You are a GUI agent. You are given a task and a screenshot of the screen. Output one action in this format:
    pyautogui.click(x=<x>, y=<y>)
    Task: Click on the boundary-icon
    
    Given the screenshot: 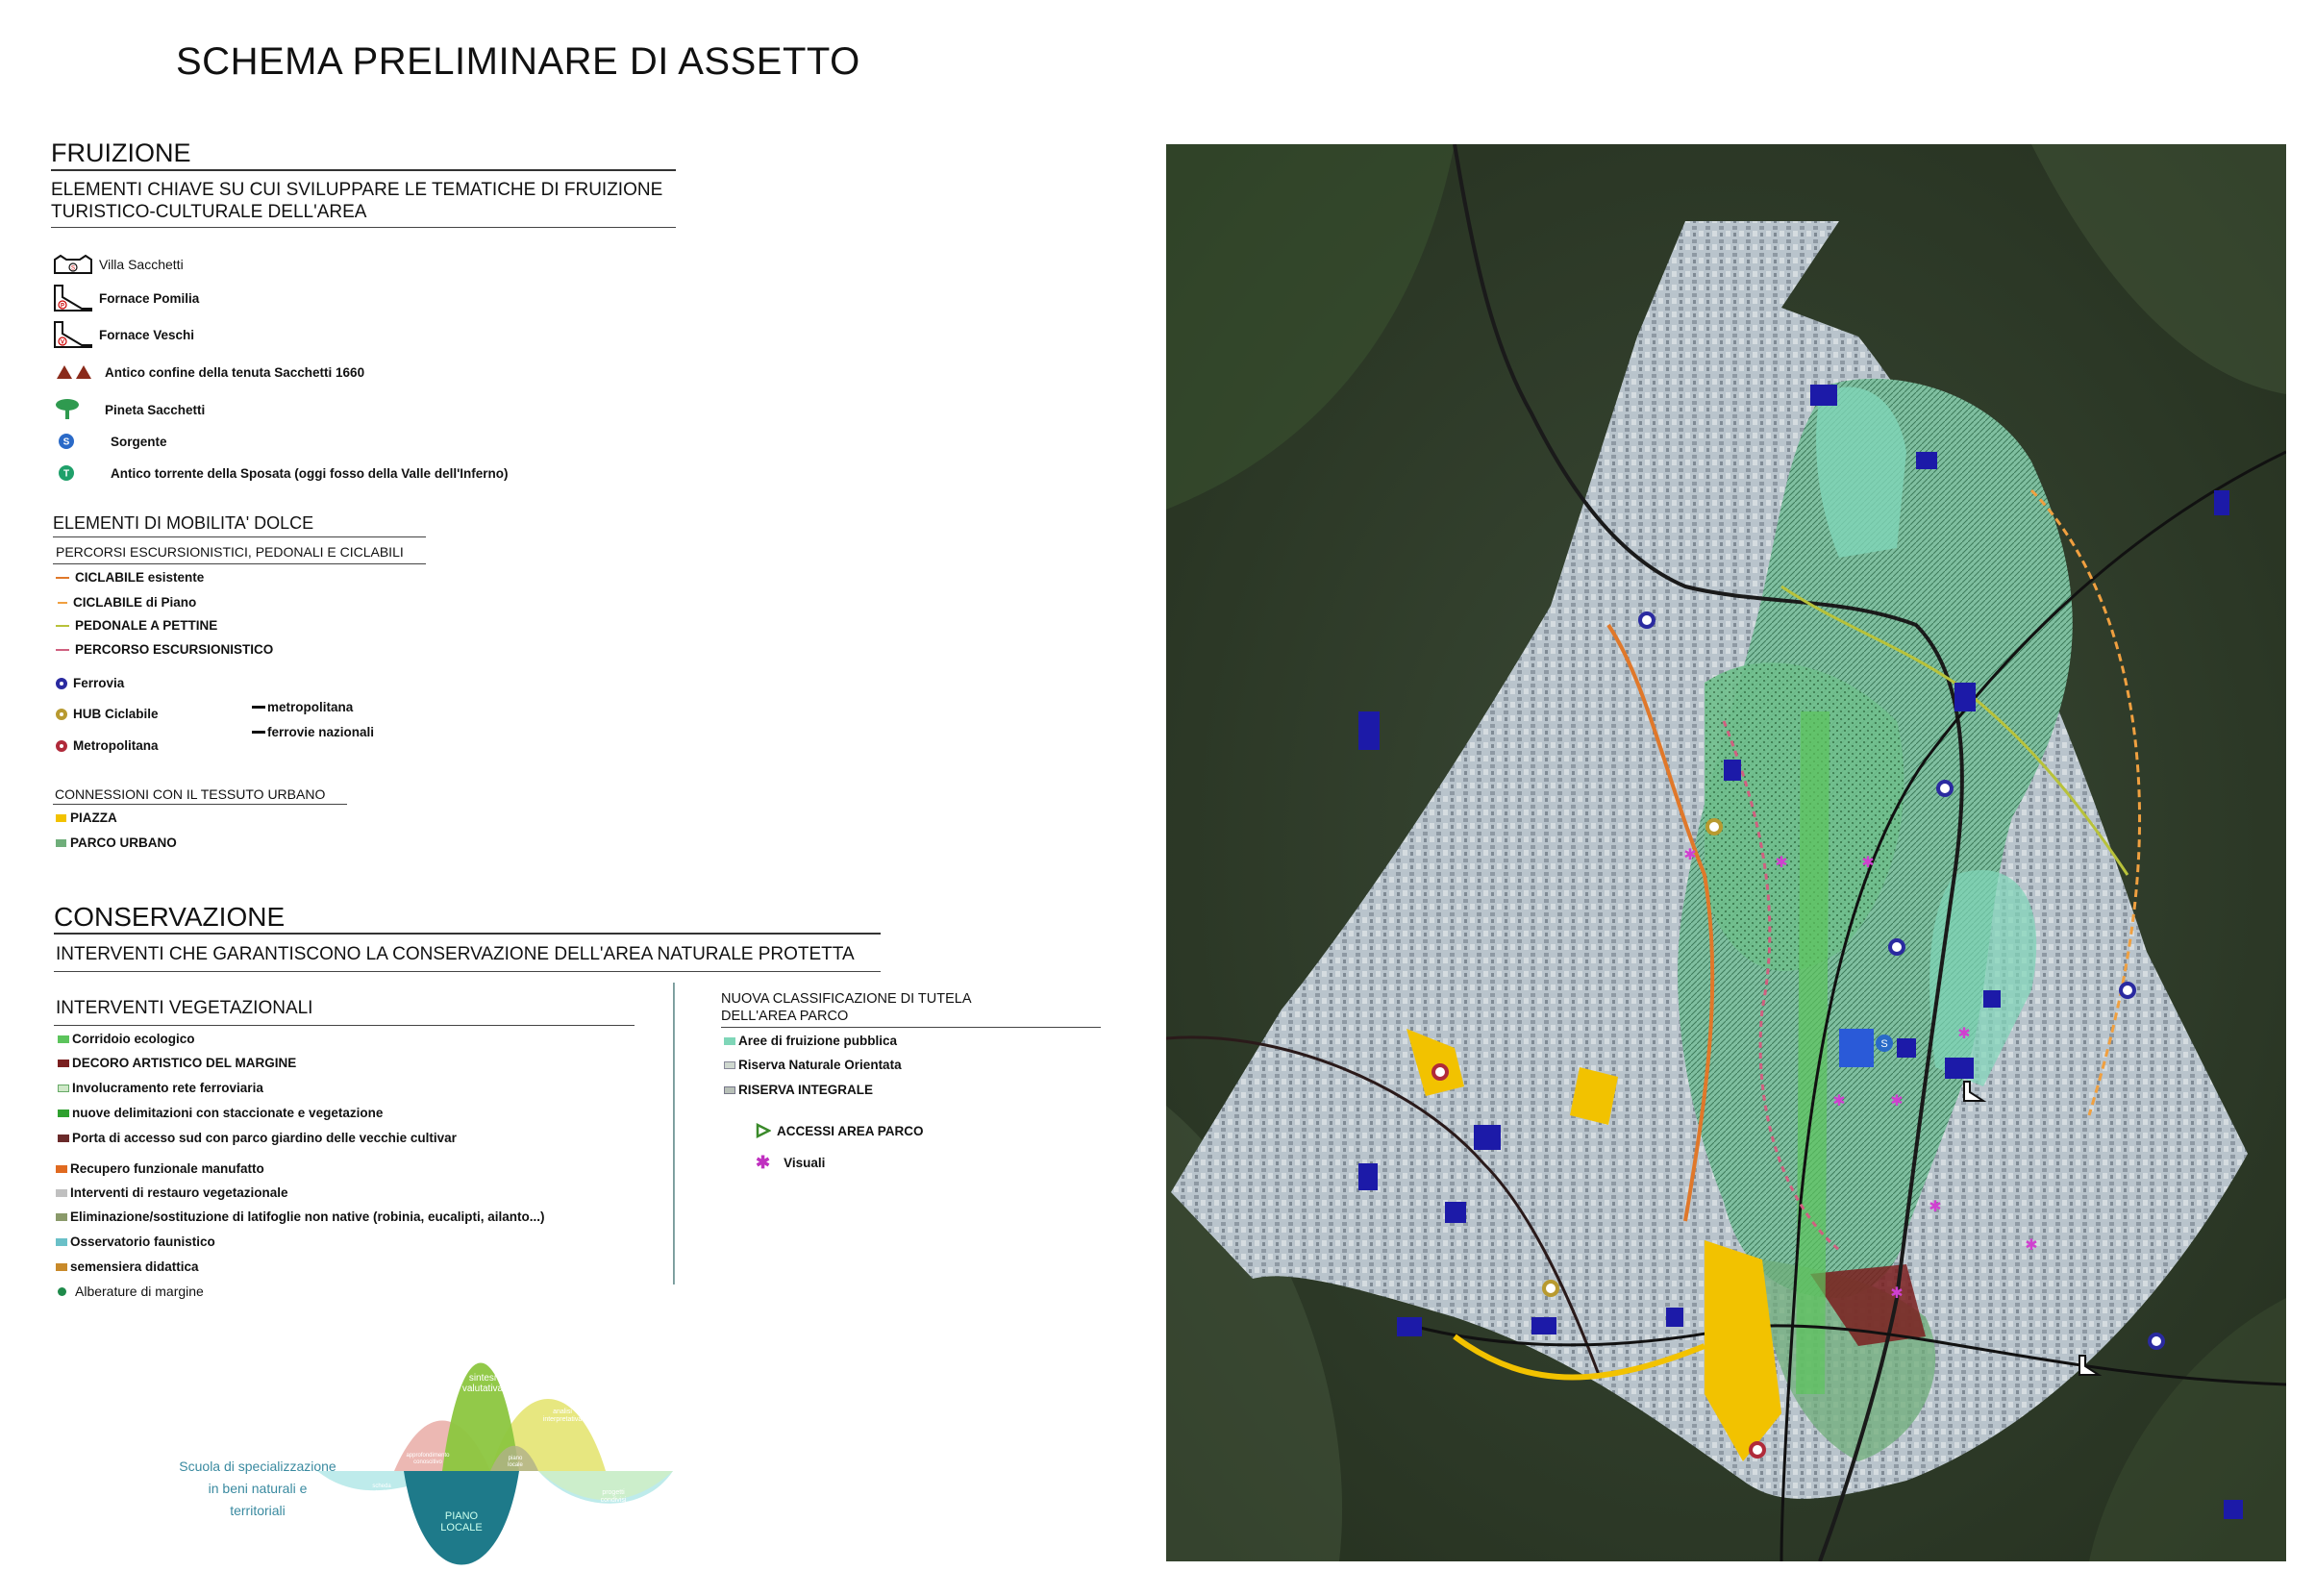 What is the action you would take?
    pyautogui.click(x=74, y=372)
    